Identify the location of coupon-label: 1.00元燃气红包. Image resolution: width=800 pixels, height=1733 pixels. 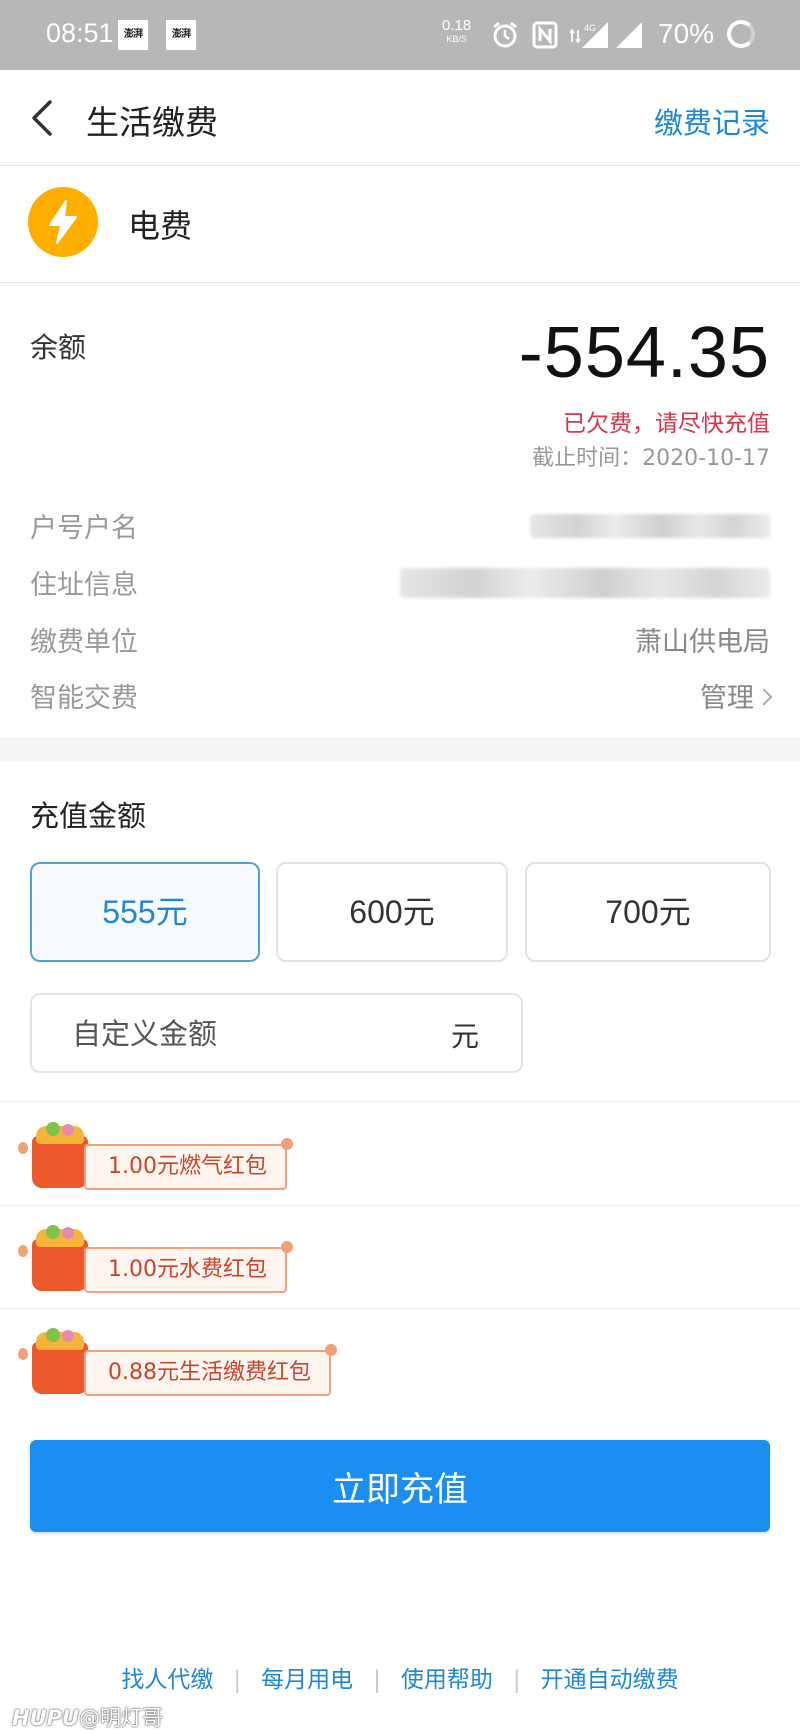
(188, 1164).